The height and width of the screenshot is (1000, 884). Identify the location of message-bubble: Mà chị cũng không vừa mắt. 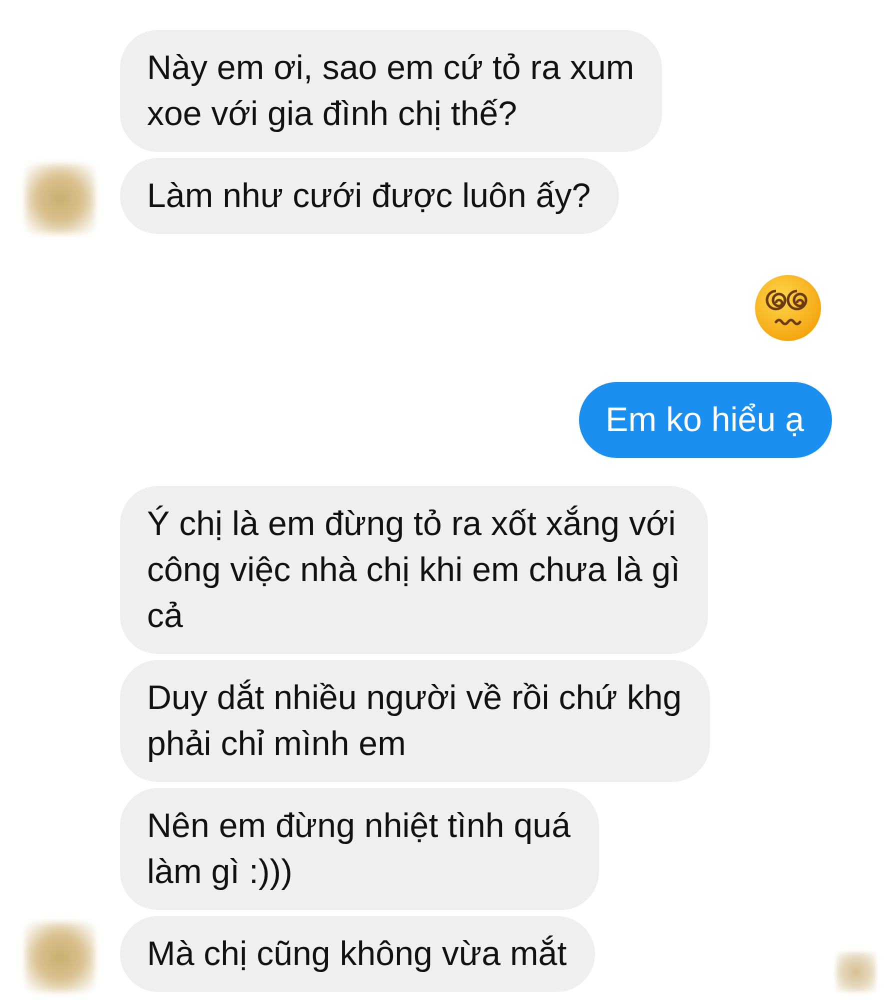
(357, 954).